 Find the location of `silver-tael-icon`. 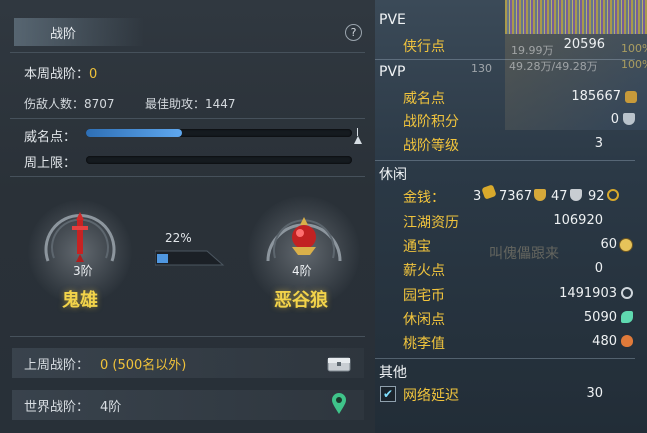

silver-tael-icon is located at coordinates (576, 195).